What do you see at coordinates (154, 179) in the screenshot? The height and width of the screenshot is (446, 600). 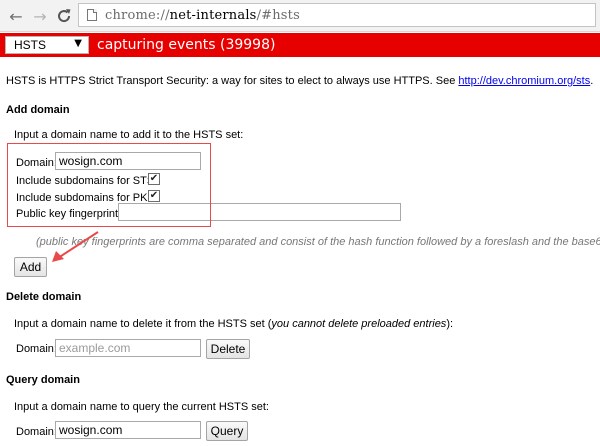 I see `sts-subdomains-checkbox: ✔` at bounding box center [154, 179].